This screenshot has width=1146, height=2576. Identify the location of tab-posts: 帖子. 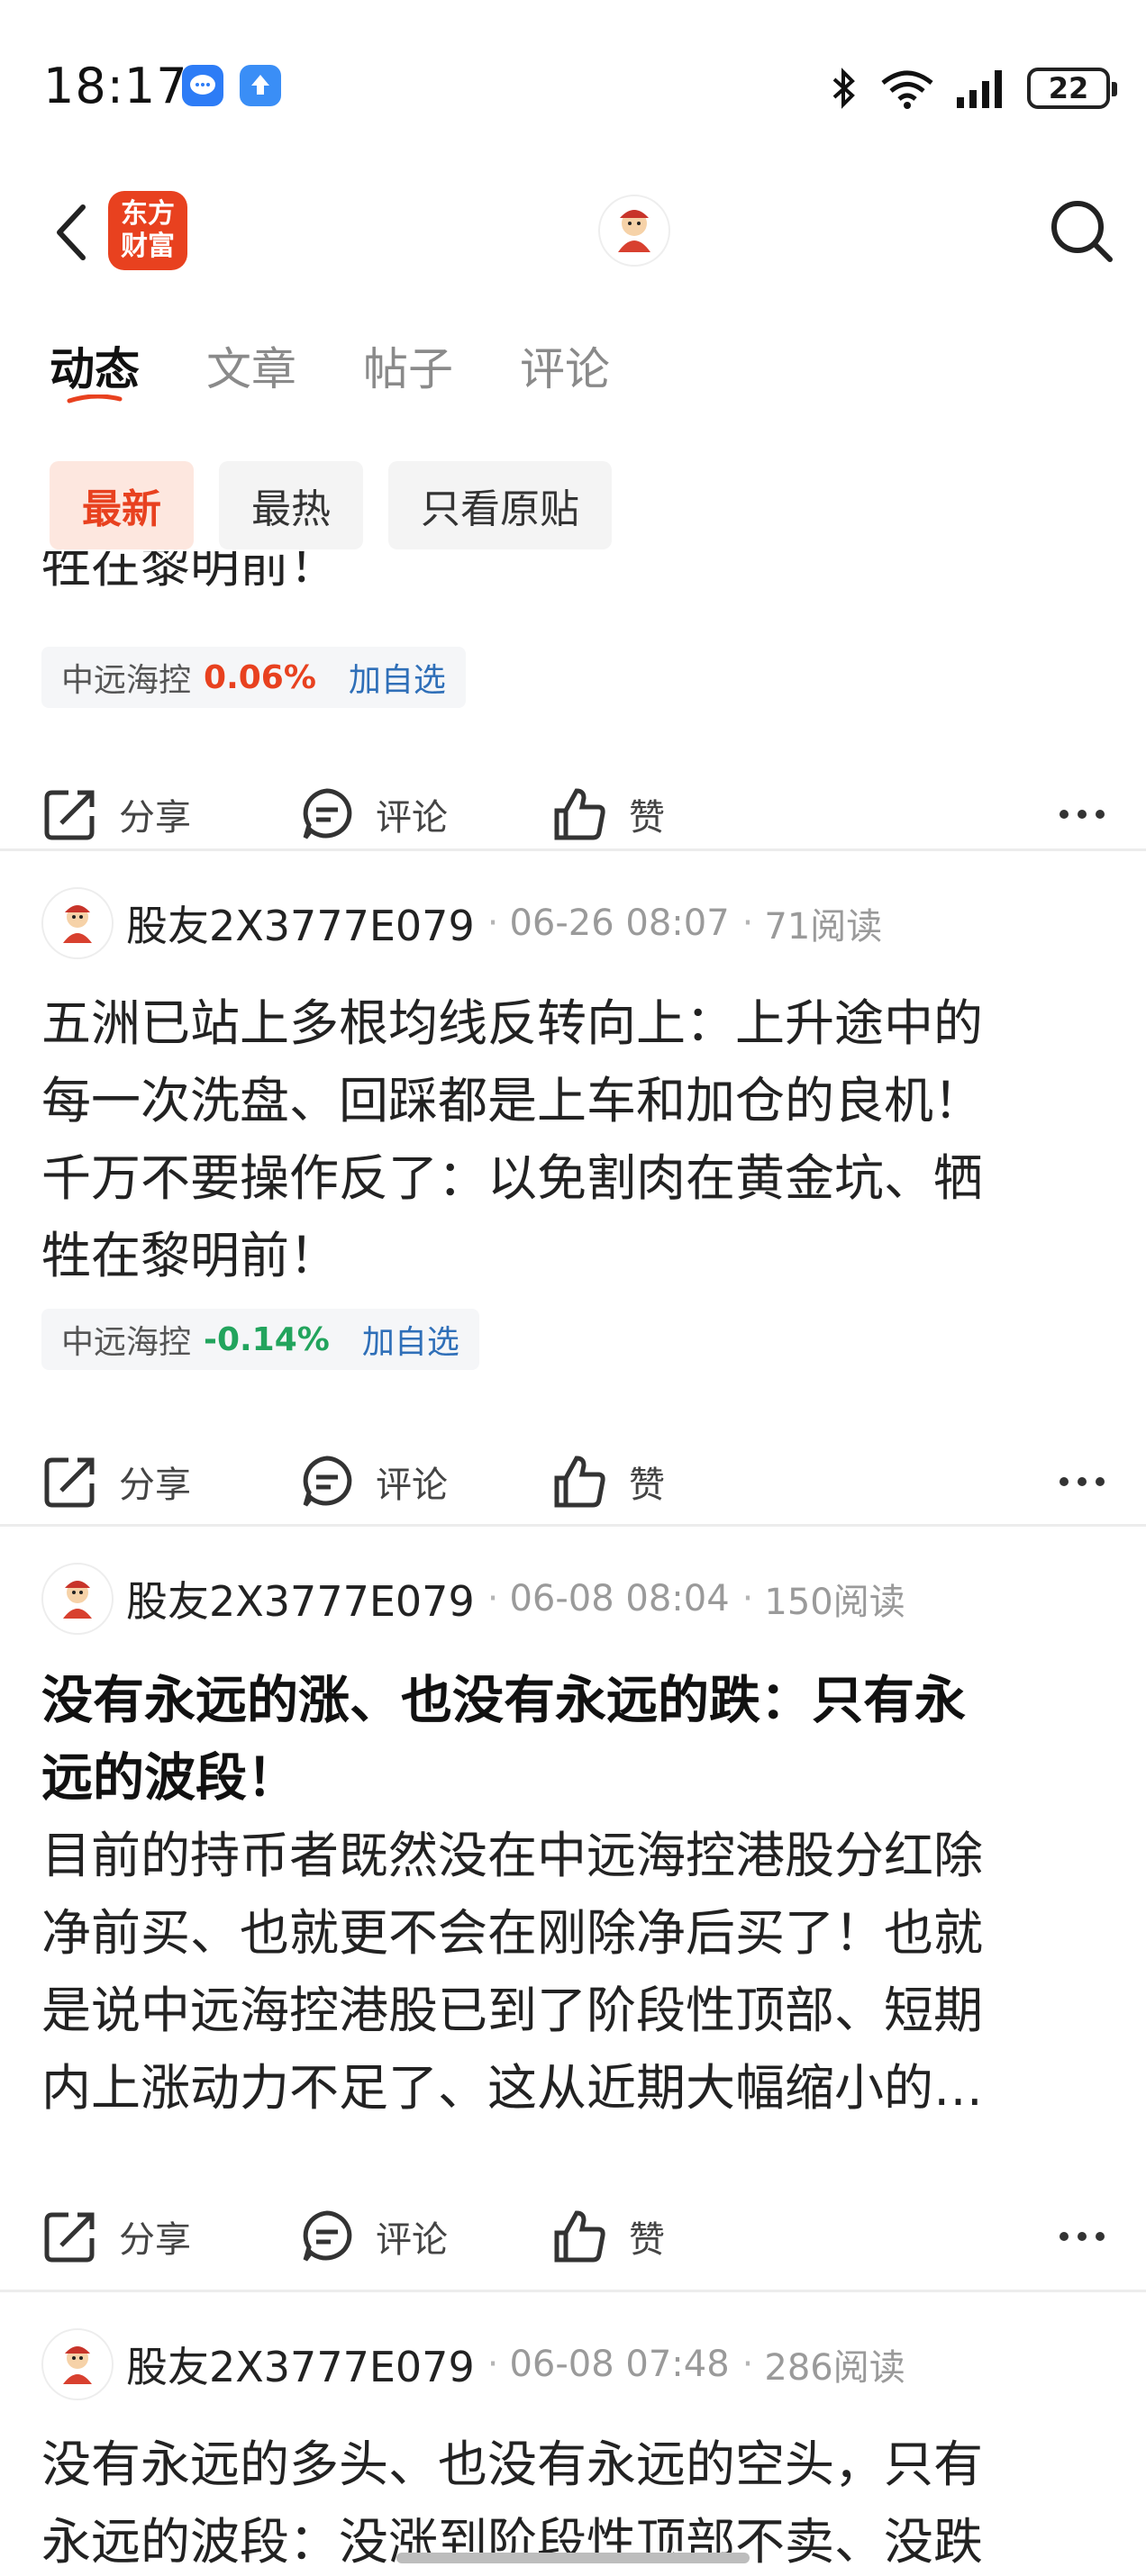
(408, 365).